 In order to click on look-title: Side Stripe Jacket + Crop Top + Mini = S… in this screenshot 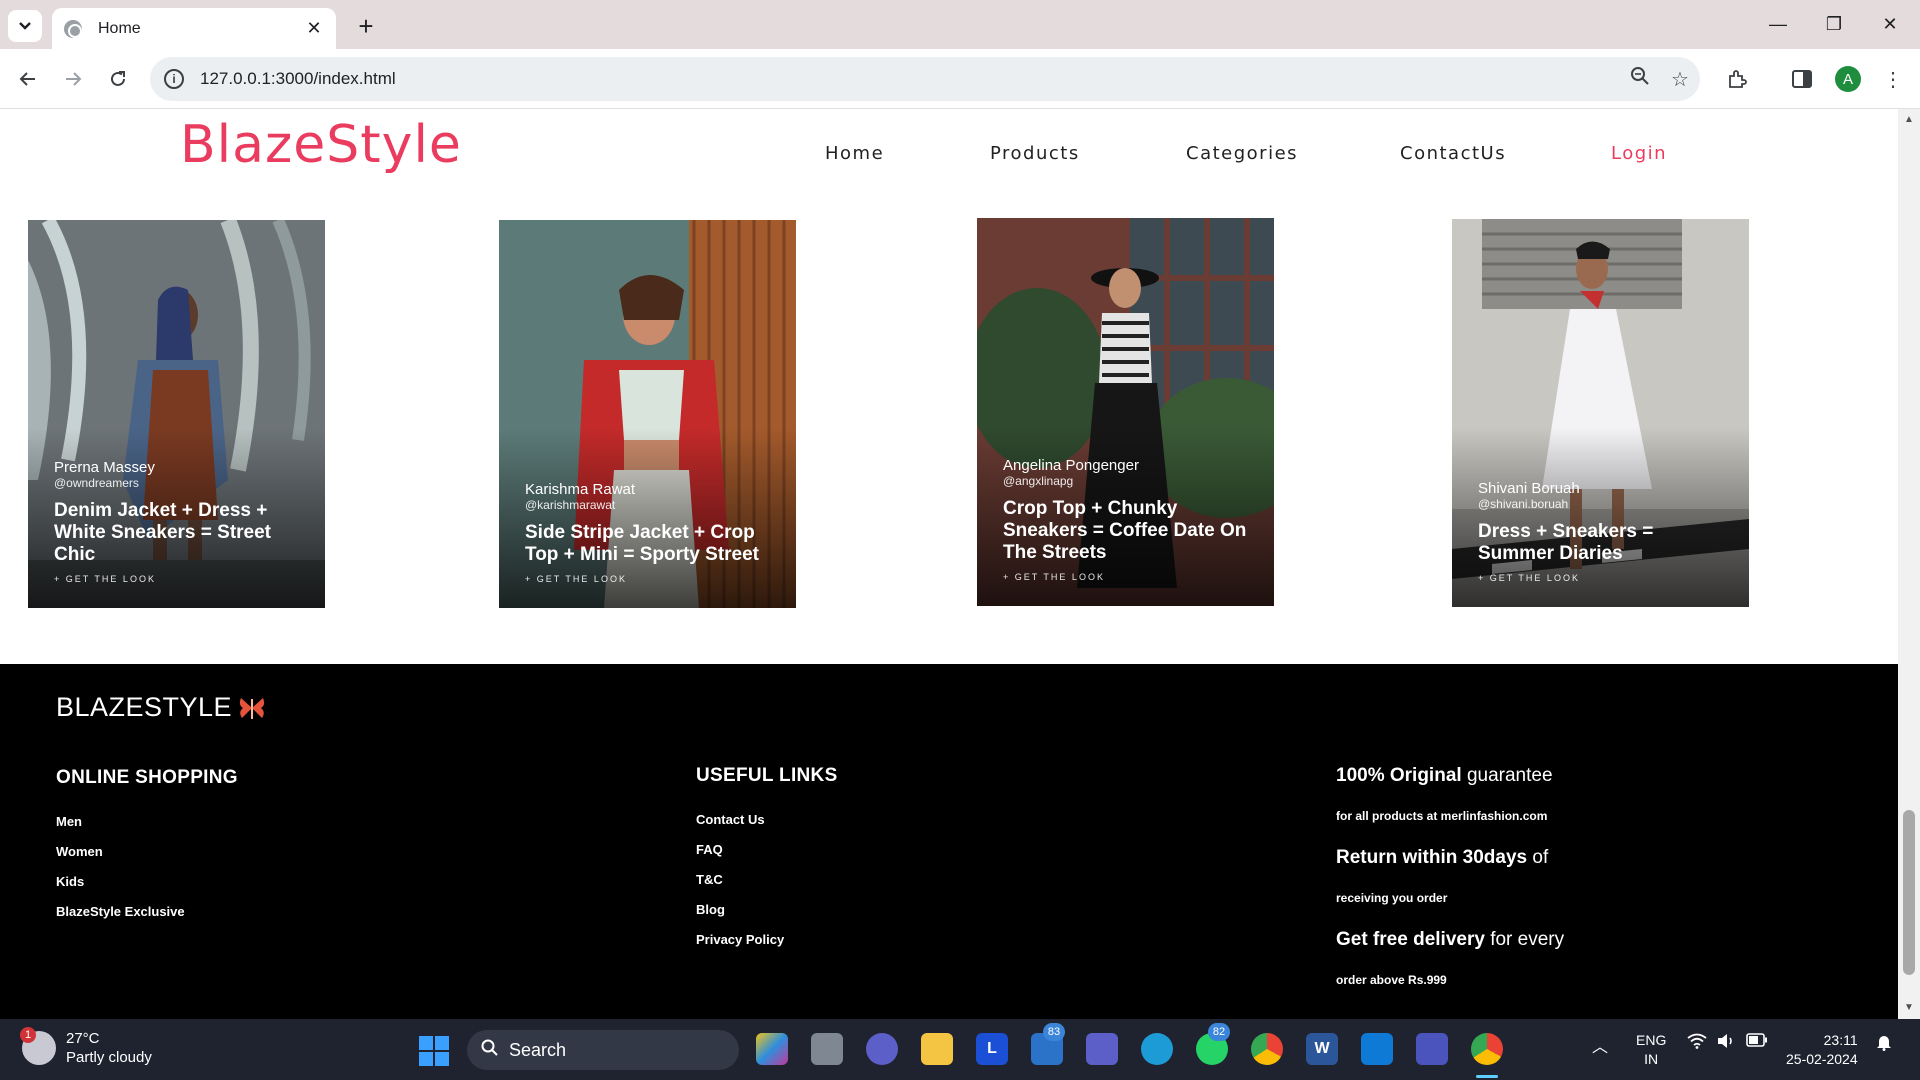, I will do `click(642, 543)`.